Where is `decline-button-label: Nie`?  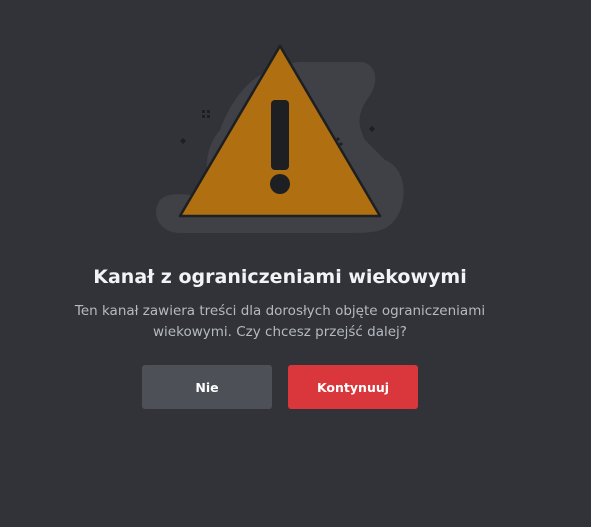
decline-button-label: Nie is located at coordinates (207, 387).